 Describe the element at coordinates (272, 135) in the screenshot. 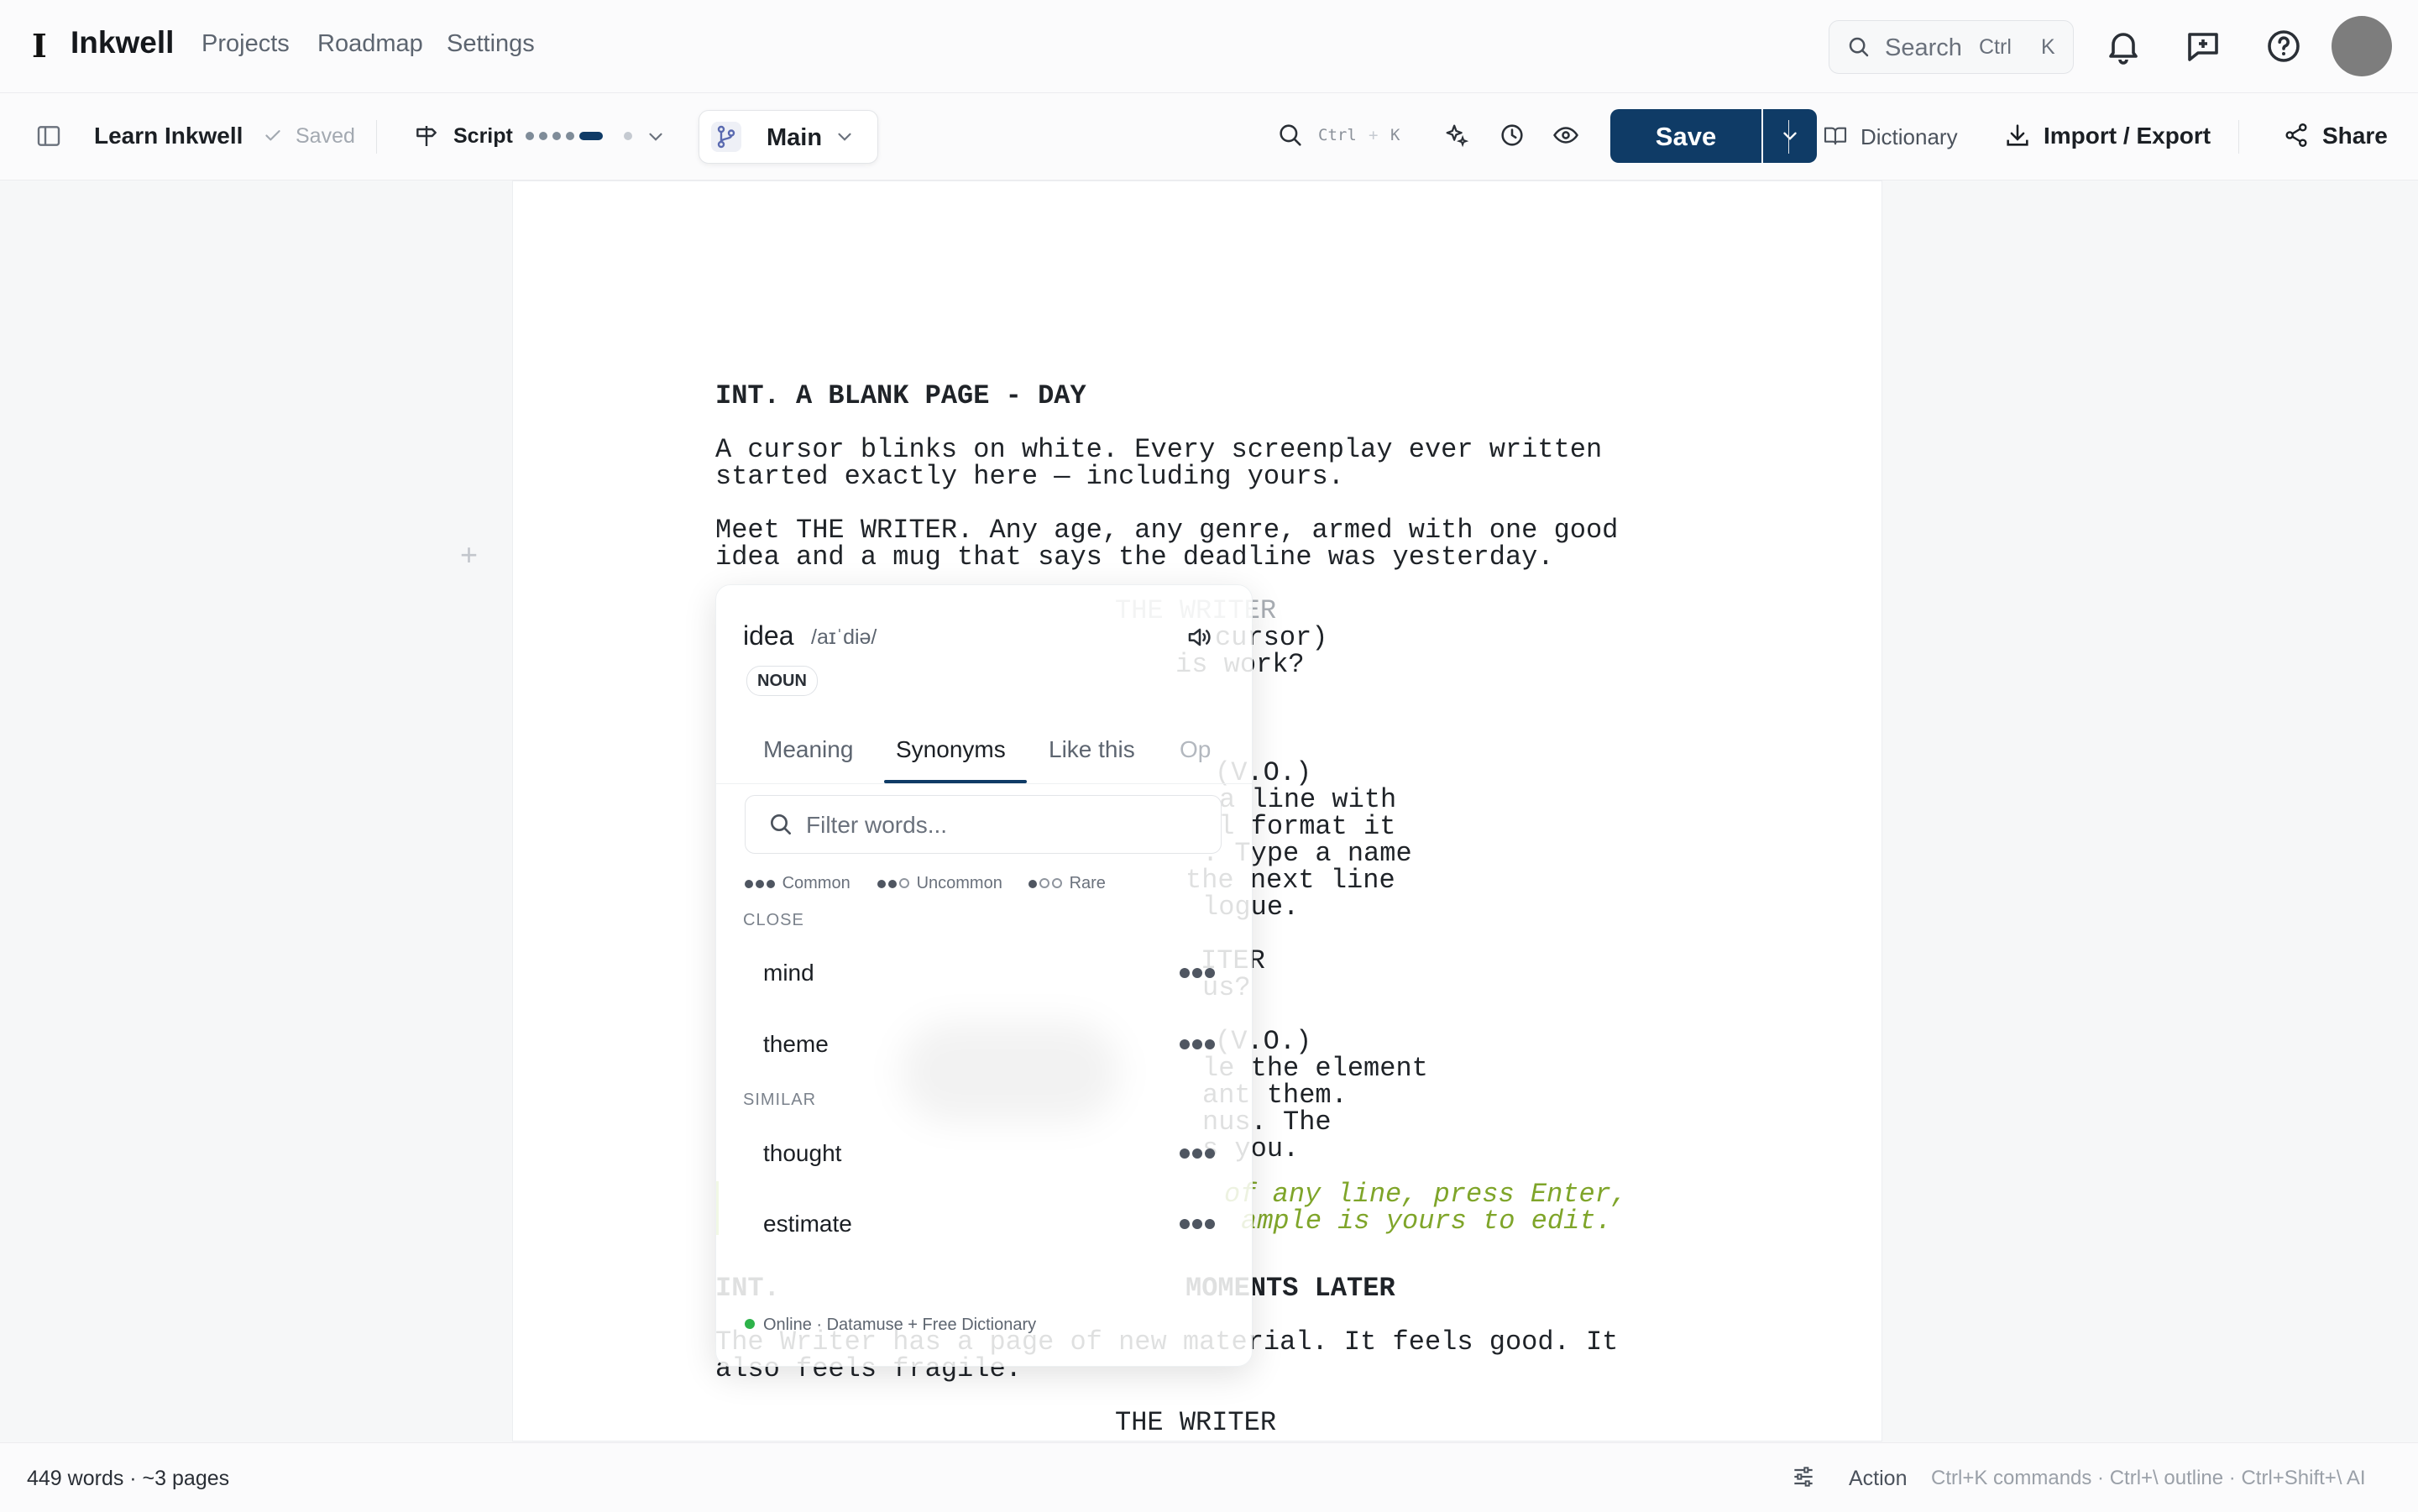

I see `check-icon` at that location.